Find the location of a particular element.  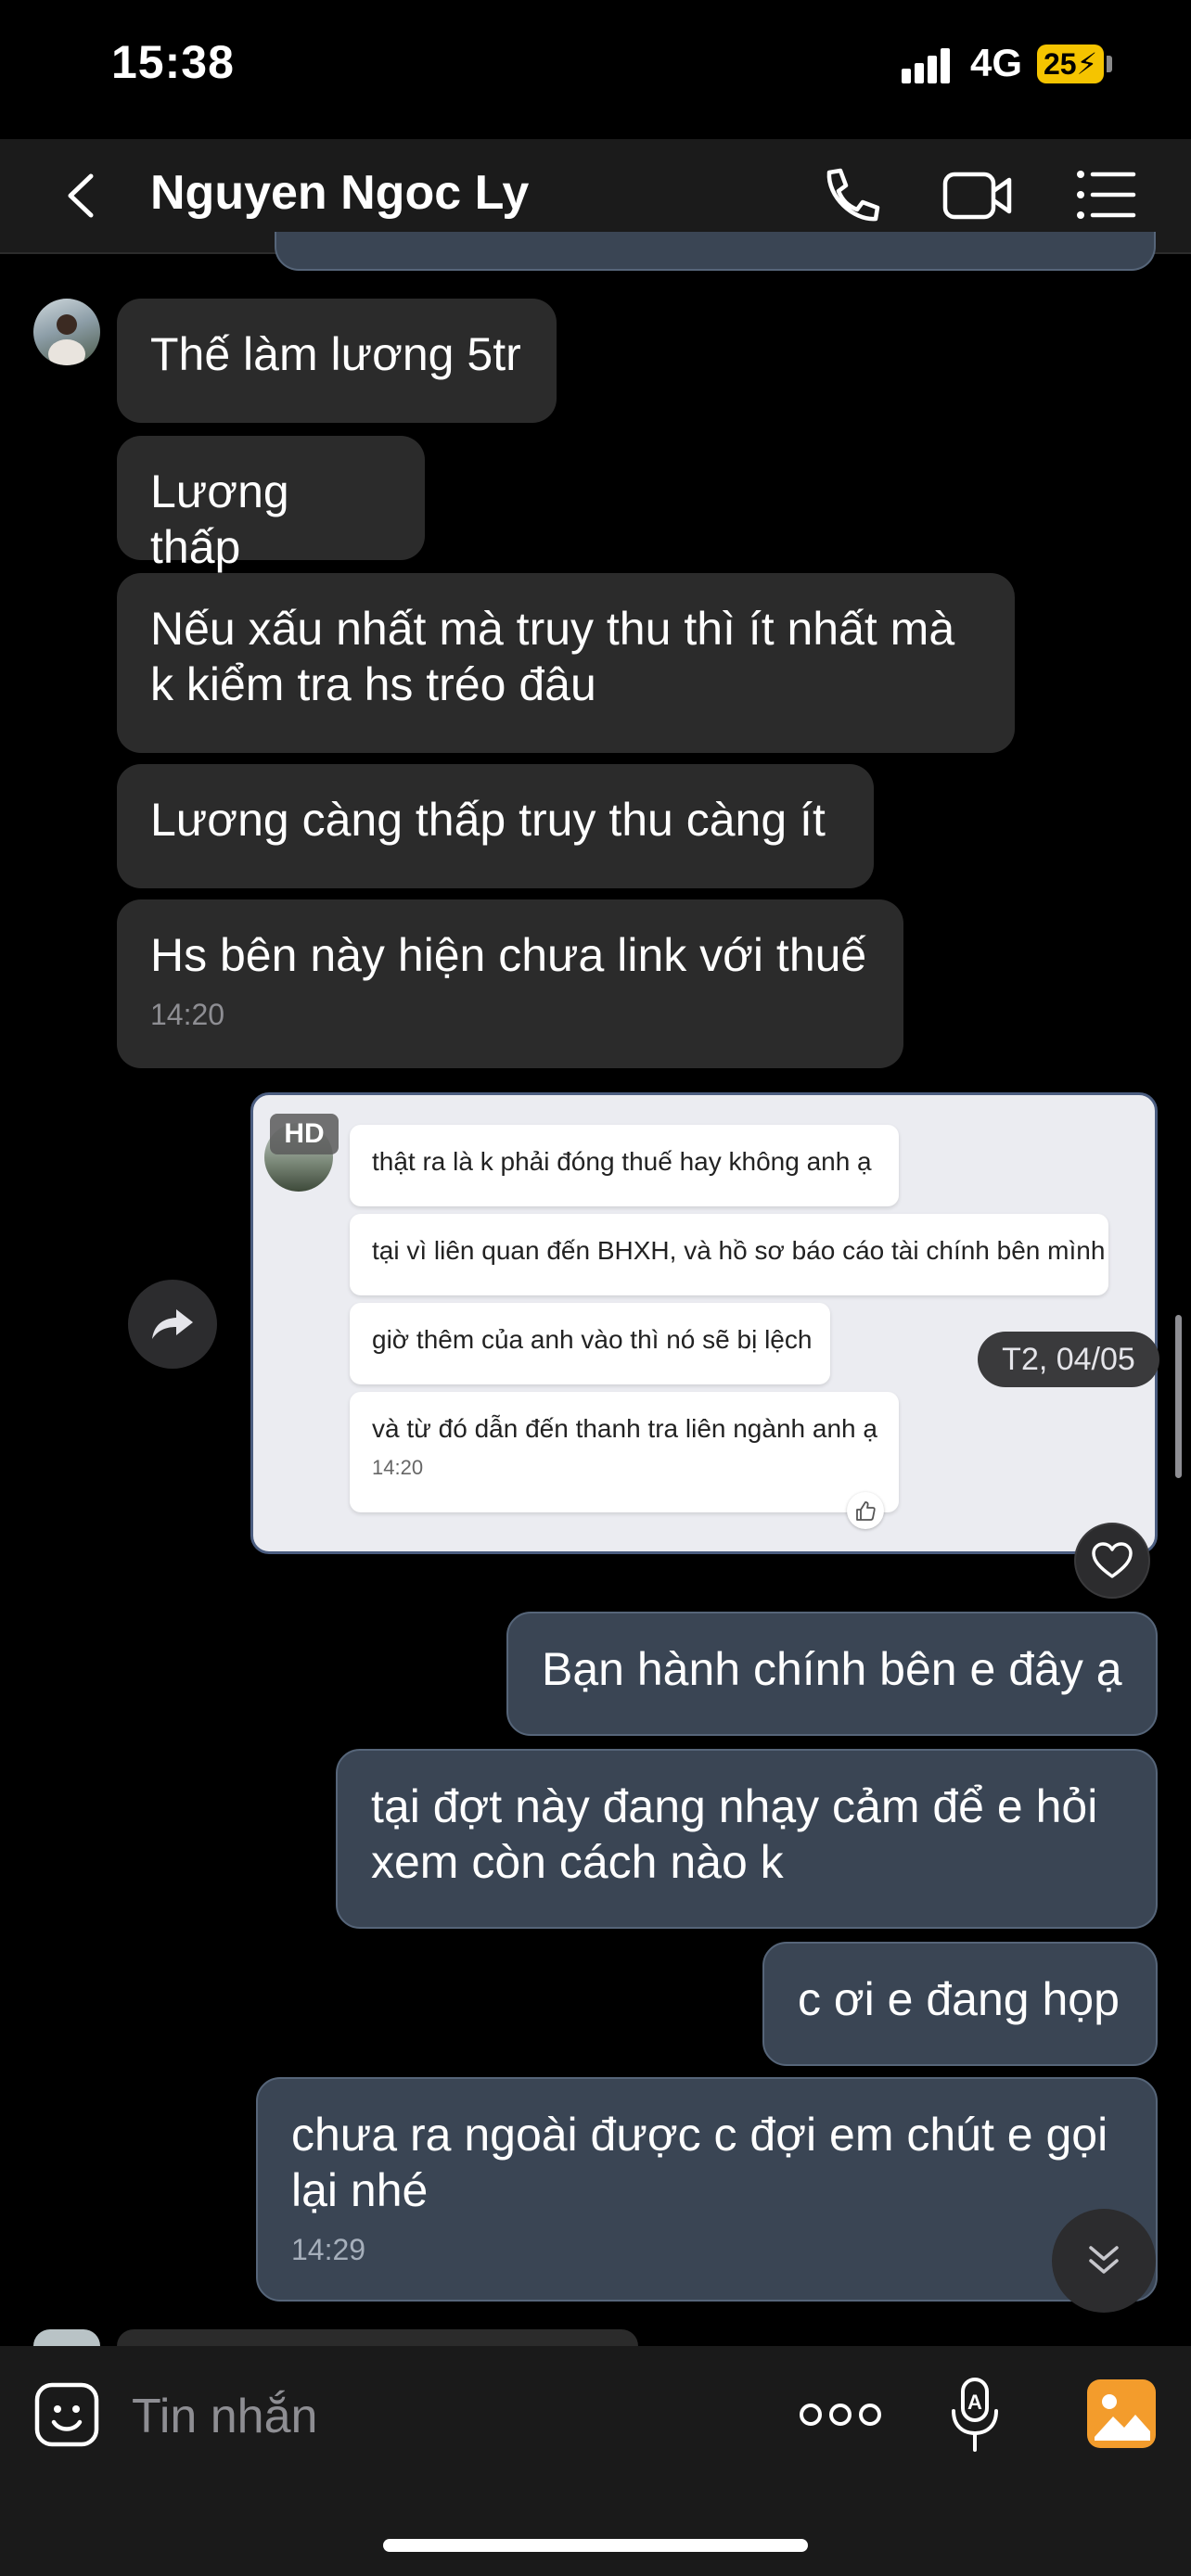

gallery-image-icon is located at coordinates (1122, 2418).